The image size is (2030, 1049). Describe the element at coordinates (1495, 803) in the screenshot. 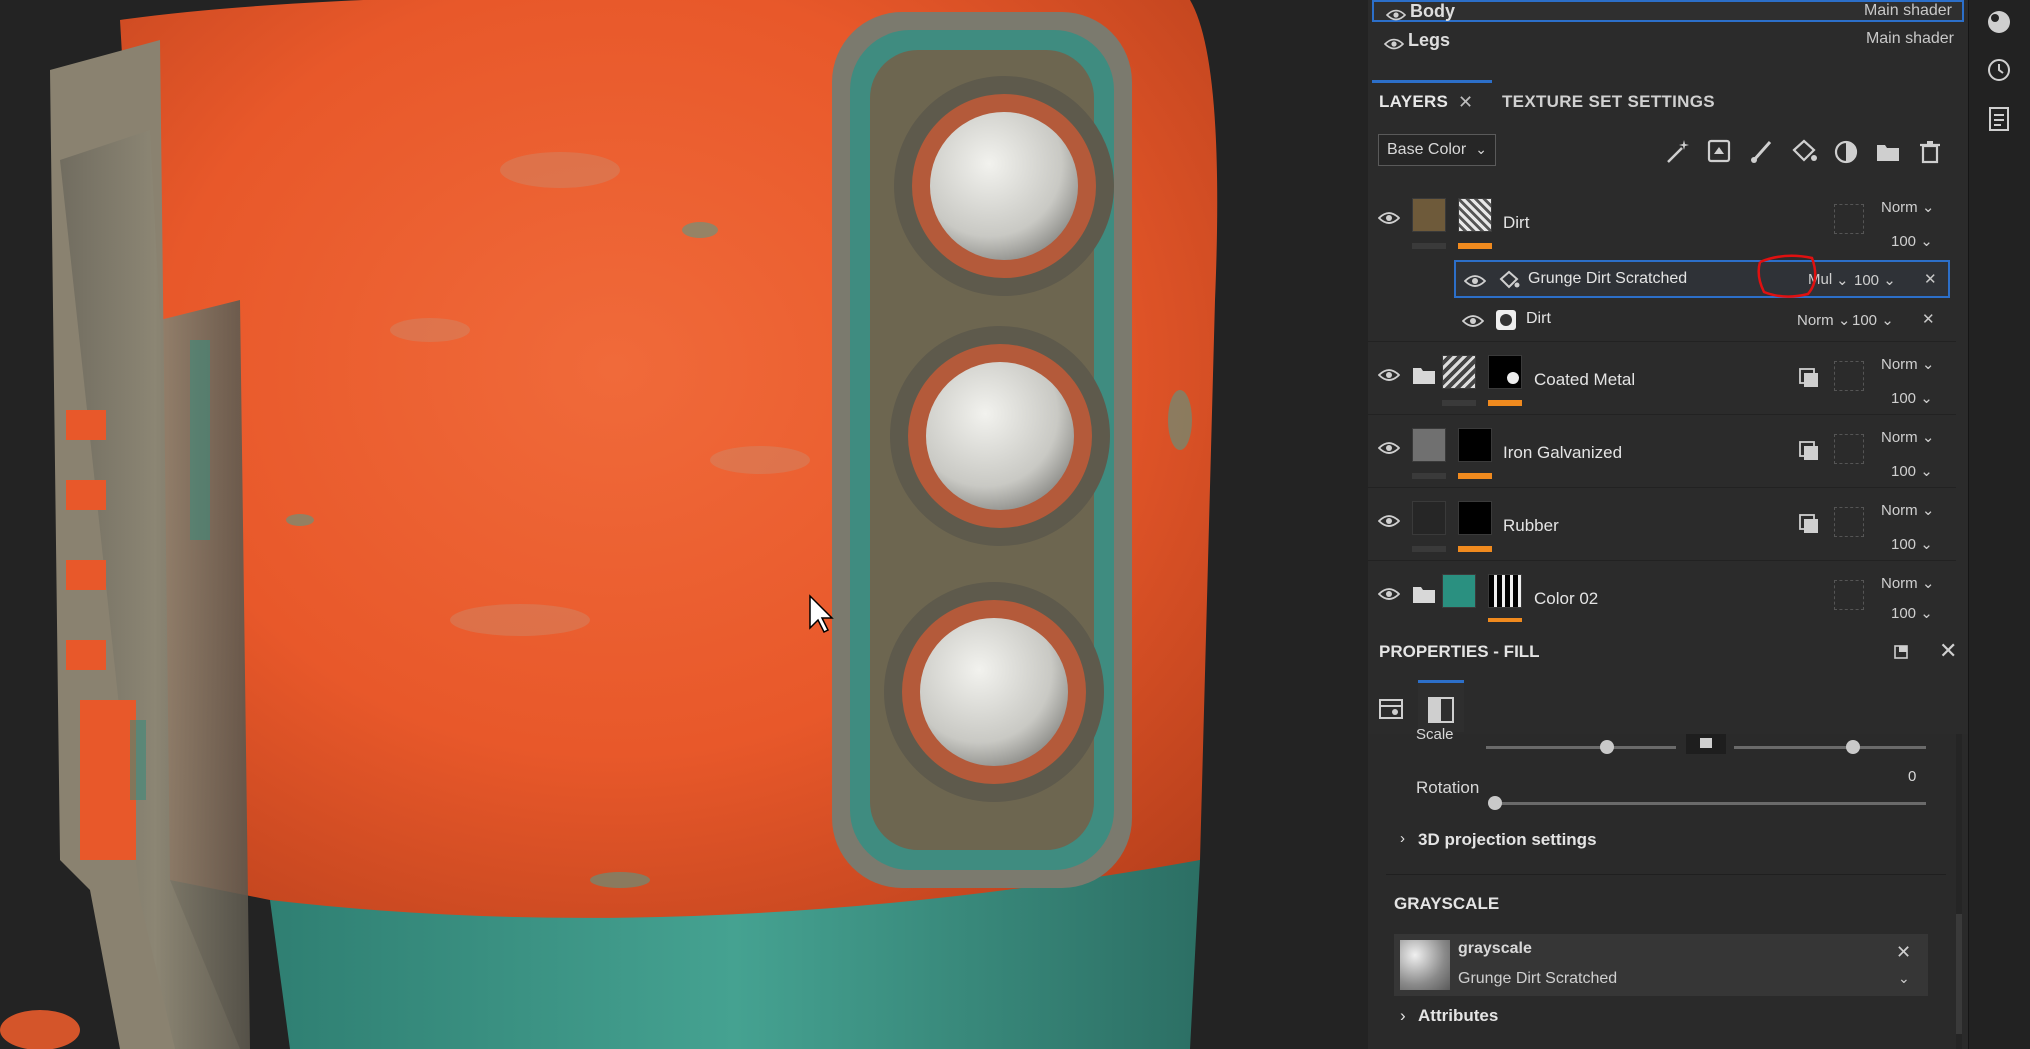

I see `rotation-slider-handle` at that location.